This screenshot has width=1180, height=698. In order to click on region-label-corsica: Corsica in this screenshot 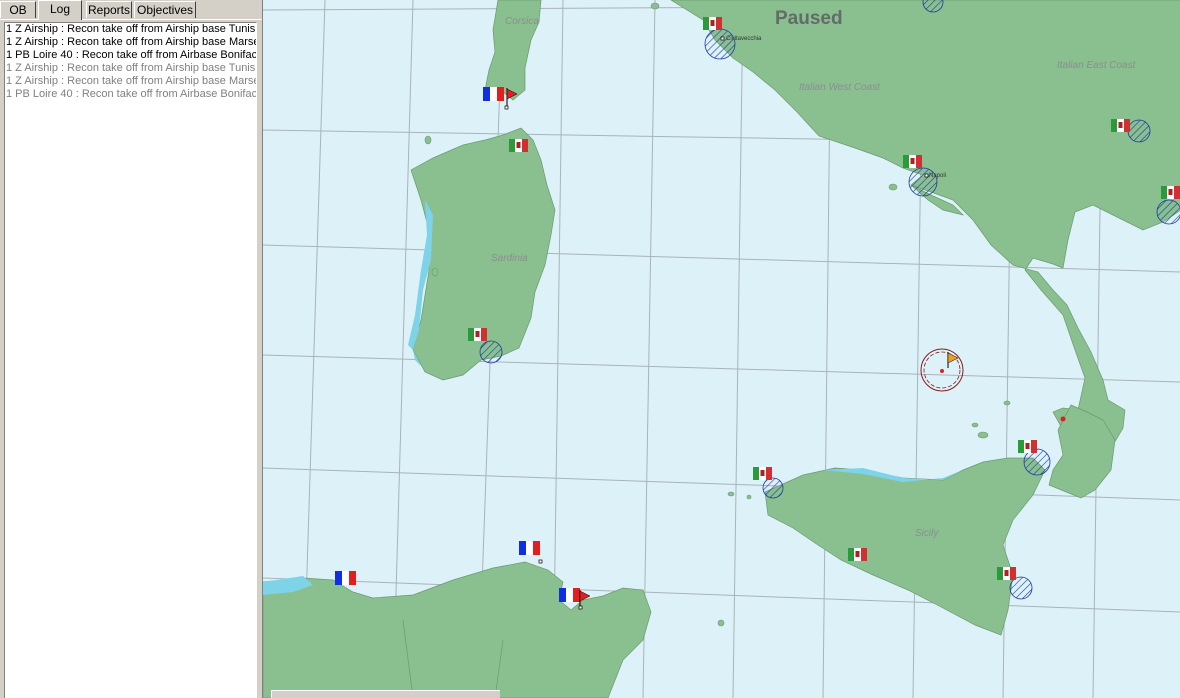, I will do `click(522, 21)`.